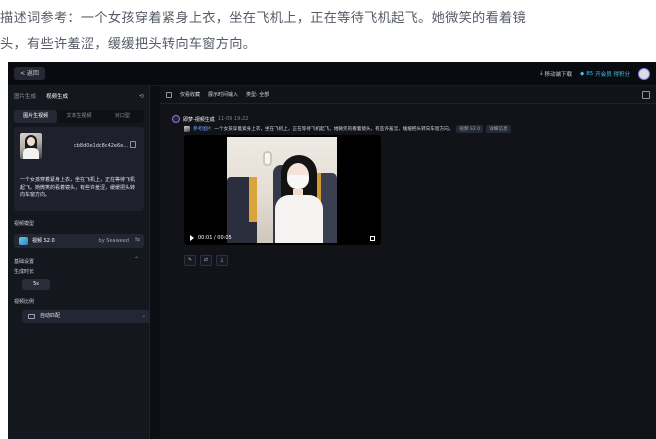  I want to click on airplane-window, so click(267, 158).